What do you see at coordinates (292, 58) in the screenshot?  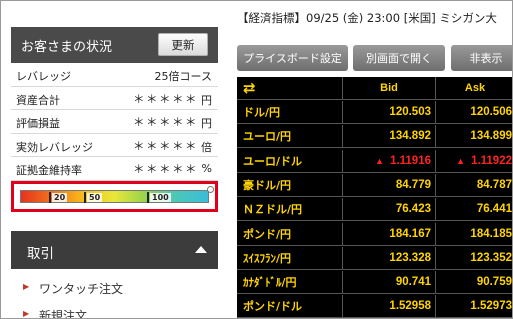 I see `price-board-settings-button: プライスボード設定` at bounding box center [292, 58].